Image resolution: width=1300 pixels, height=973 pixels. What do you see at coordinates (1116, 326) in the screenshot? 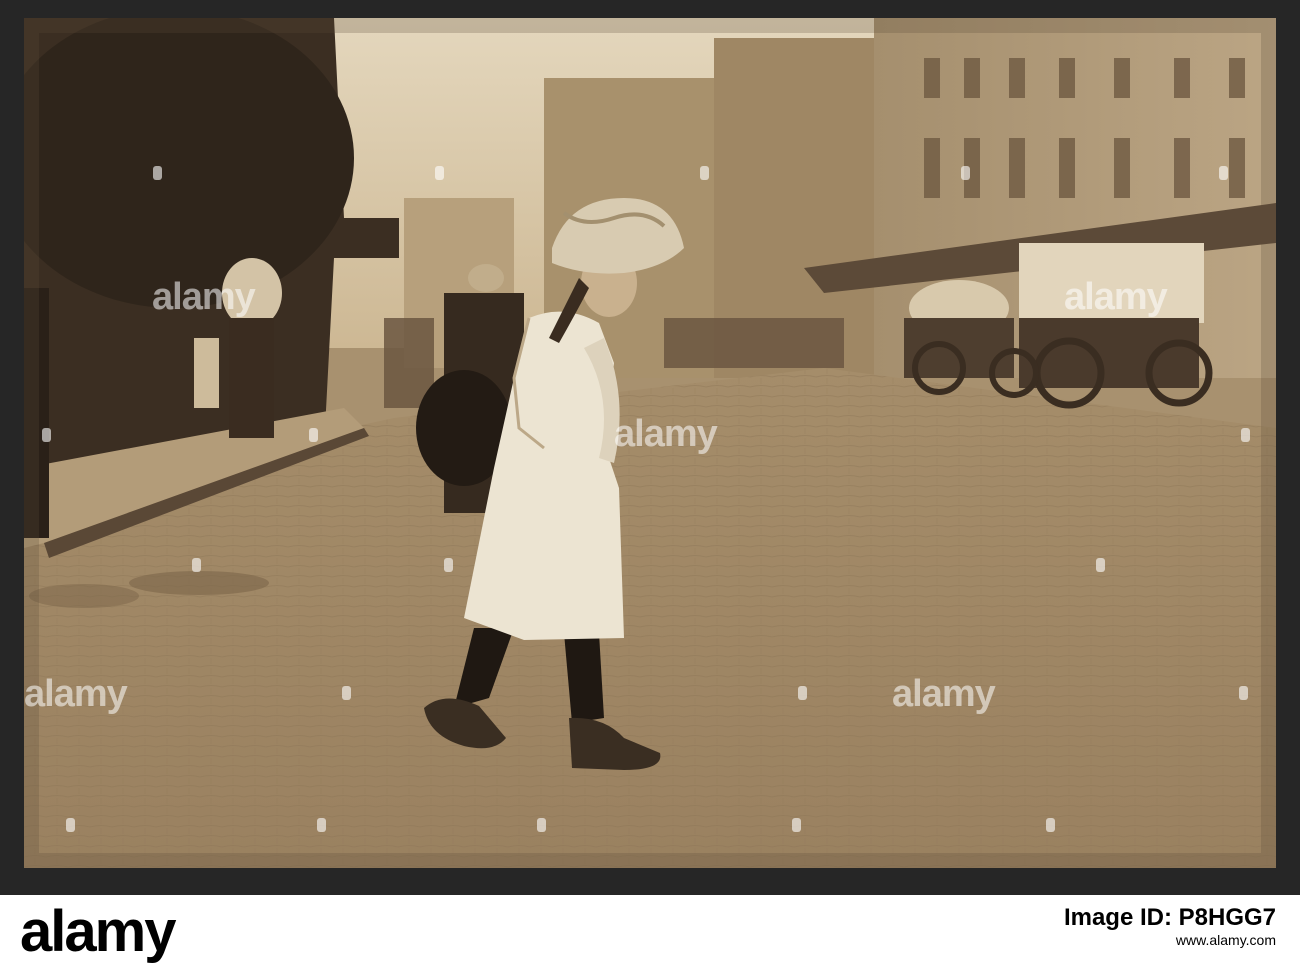
I see `horse-wagon` at bounding box center [1116, 326].